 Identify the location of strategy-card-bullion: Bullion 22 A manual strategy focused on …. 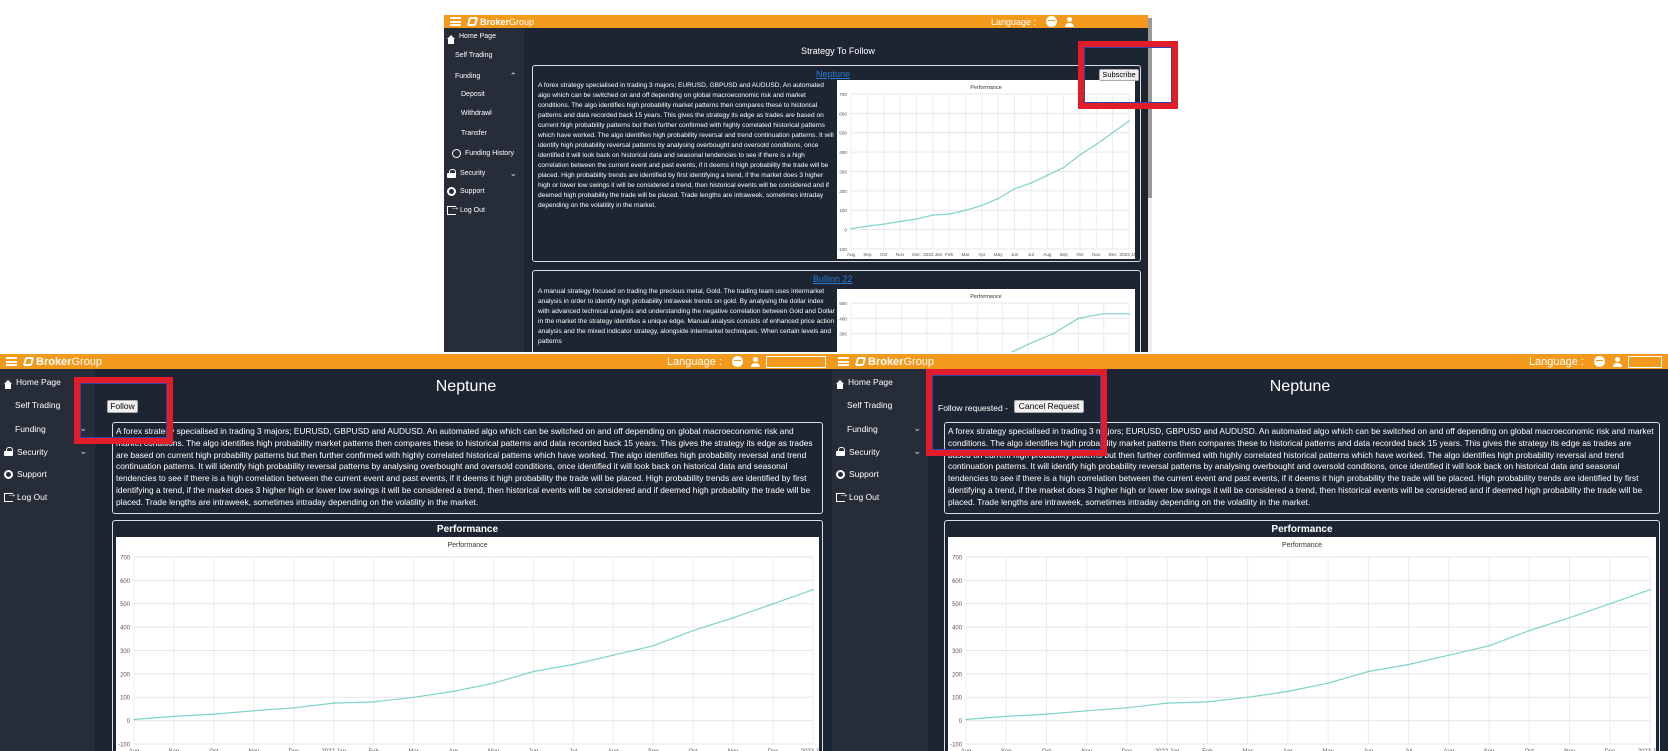
(836, 311).